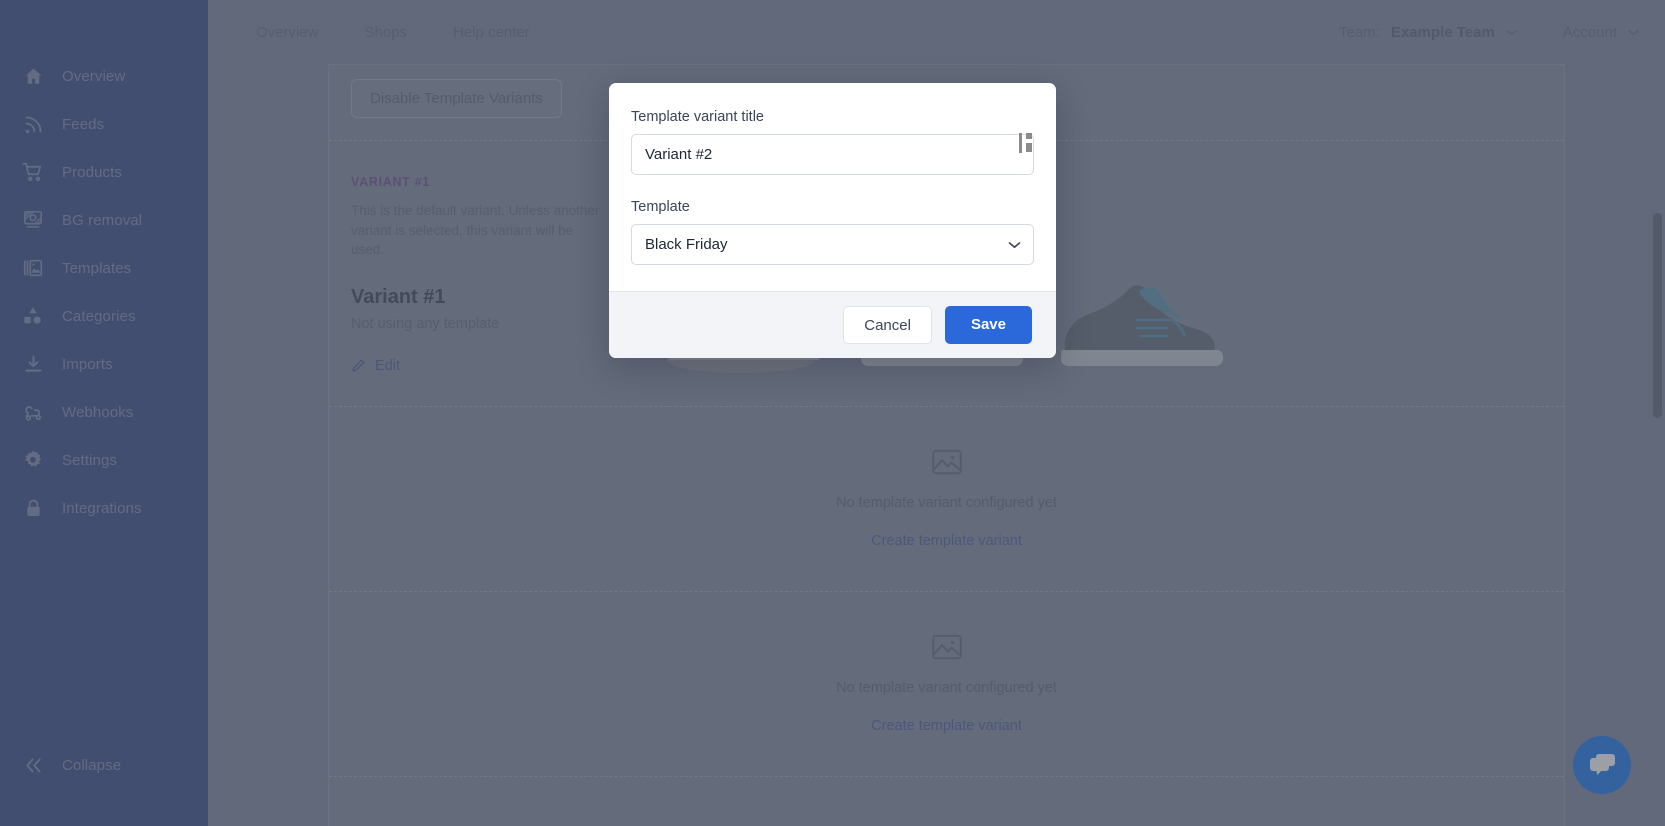  Describe the element at coordinates (33, 364) in the screenshot. I see `download-icon` at that location.